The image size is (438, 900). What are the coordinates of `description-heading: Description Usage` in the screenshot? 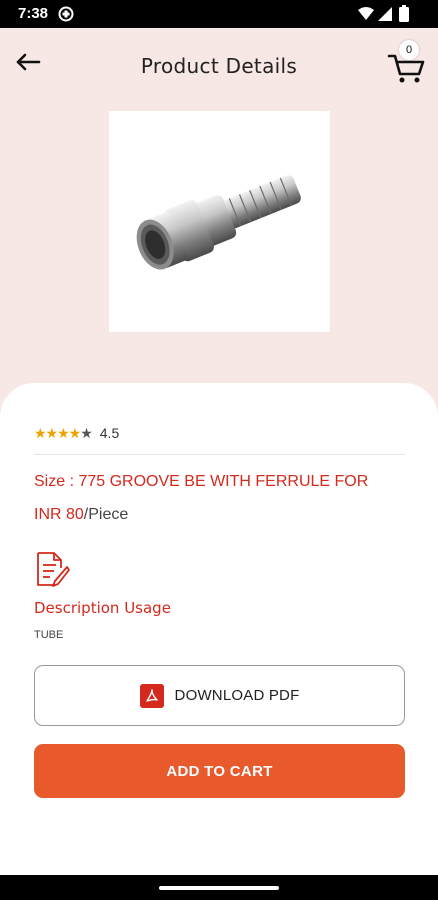 It's located at (102, 608).